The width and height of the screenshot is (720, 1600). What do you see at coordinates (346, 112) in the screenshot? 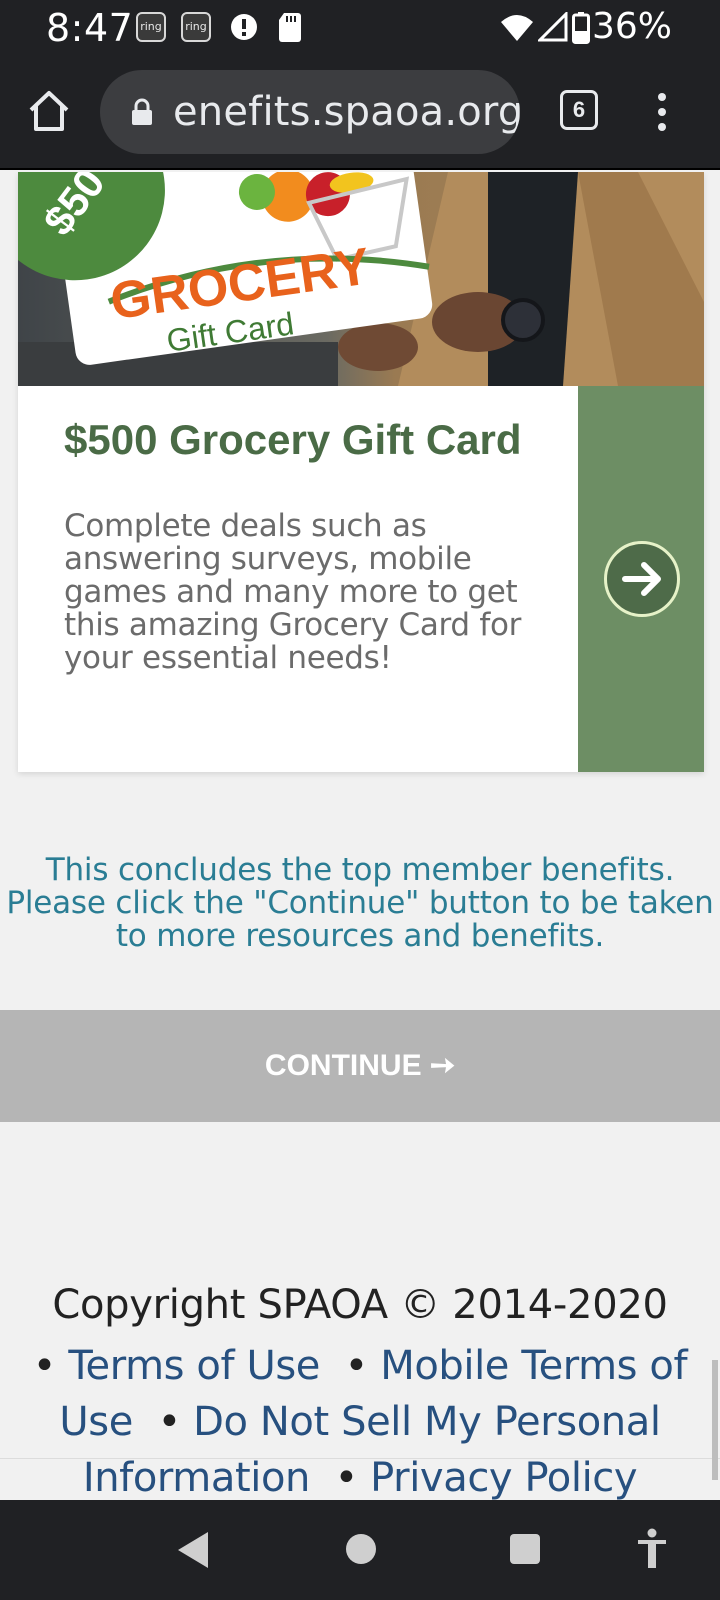
I see `url-text: enefits.spaoa.org` at bounding box center [346, 112].